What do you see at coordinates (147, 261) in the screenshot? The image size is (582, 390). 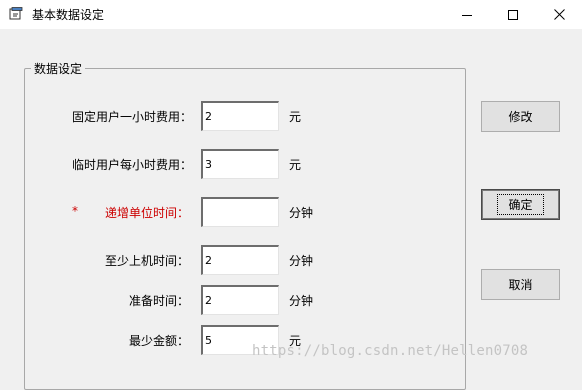 I see `min-online-time-label: 至少上机时间：` at bounding box center [147, 261].